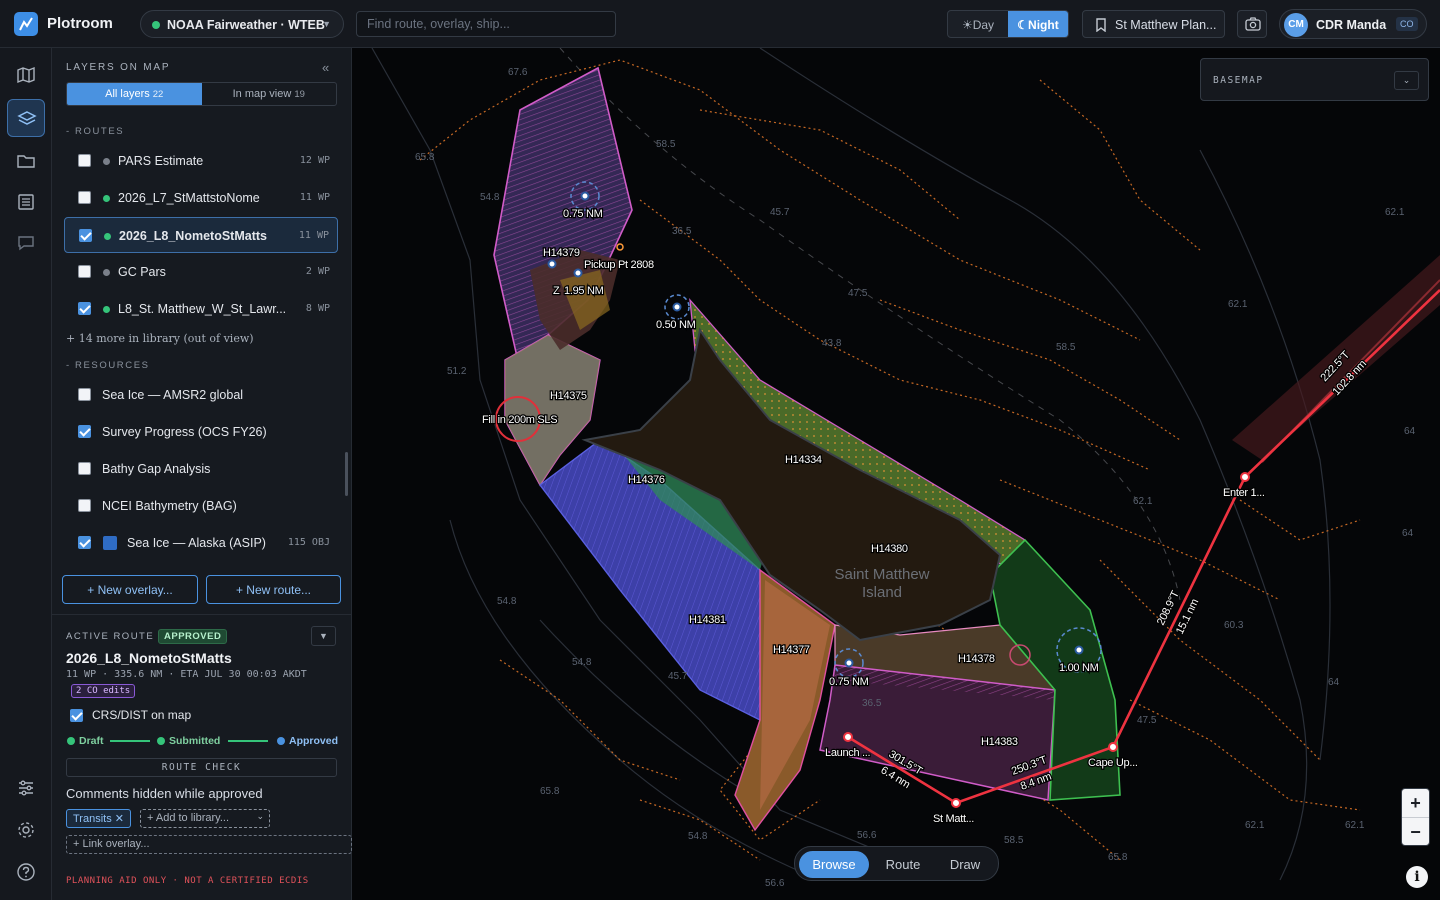 The image size is (1440, 900). Describe the element at coordinates (110, 543) in the screenshot. I see `layer-color-swatch` at that location.